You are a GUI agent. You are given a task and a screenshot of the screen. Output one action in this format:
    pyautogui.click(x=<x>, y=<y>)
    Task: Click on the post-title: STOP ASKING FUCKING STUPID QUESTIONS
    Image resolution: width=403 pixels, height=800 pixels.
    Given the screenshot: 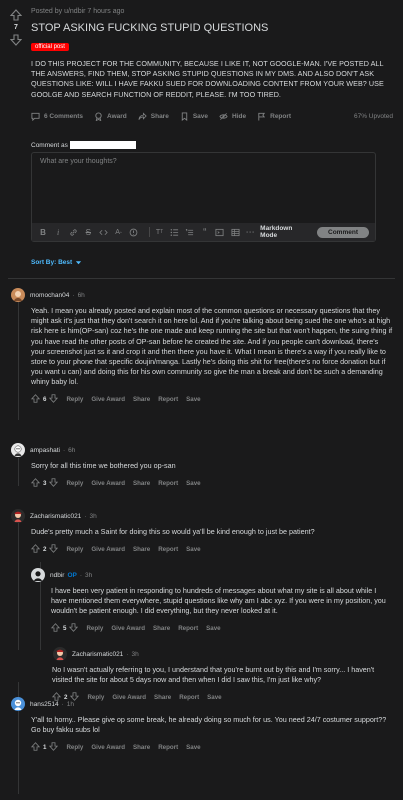 What is the action you would take?
    pyautogui.click(x=212, y=28)
    